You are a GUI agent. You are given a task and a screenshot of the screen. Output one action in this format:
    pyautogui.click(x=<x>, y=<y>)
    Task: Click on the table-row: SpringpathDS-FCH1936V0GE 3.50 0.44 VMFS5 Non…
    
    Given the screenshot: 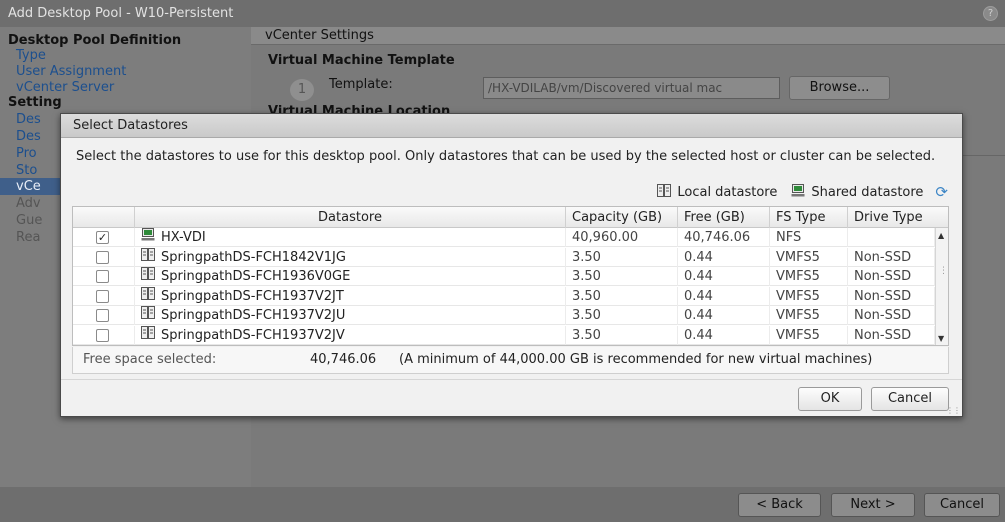 What is the action you would take?
    pyautogui.click(x=504, y=276)
    